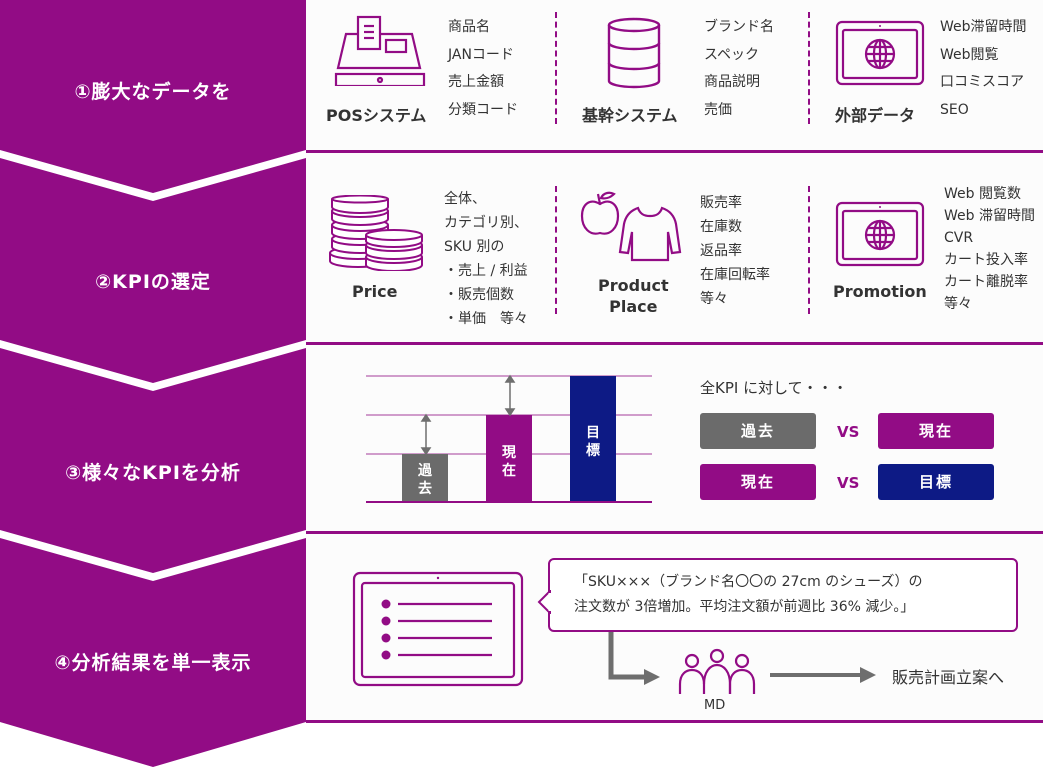 This screenshot has height=767, width=1043. I want to click on bar-label-text: 現在, so click(509, 462).